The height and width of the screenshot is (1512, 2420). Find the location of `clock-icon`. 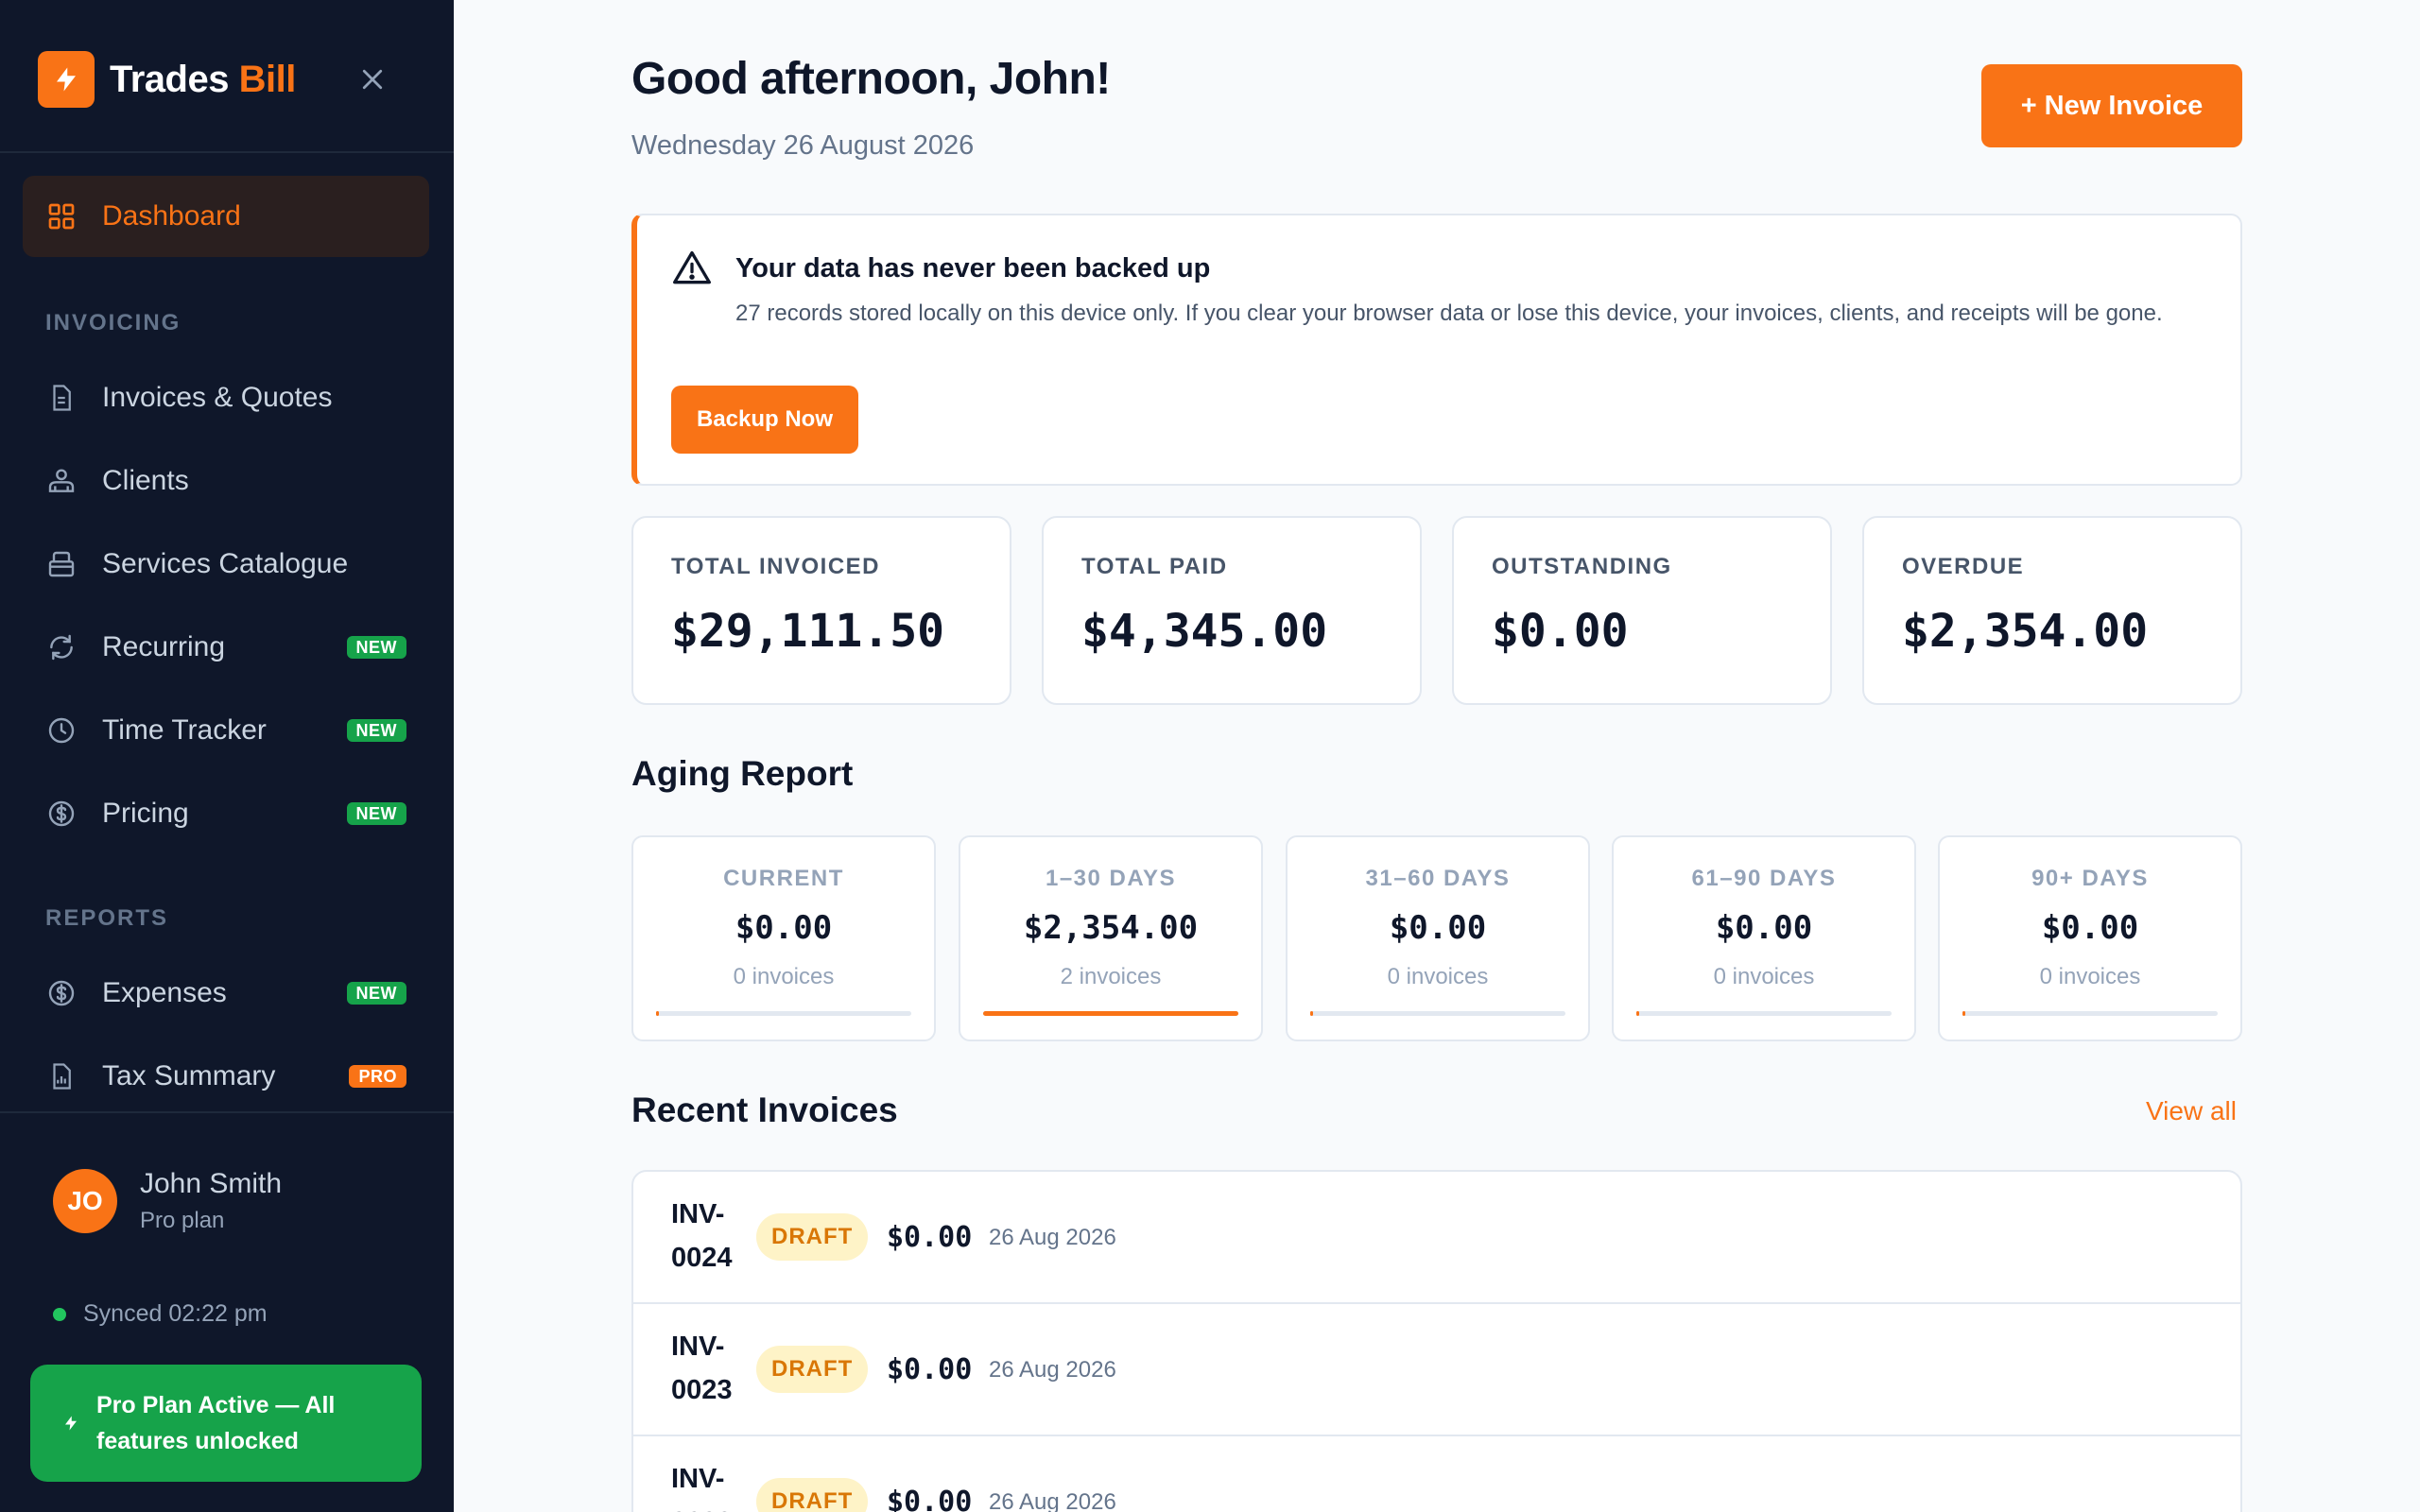

clock-icon is located at coordinates (61, 730).